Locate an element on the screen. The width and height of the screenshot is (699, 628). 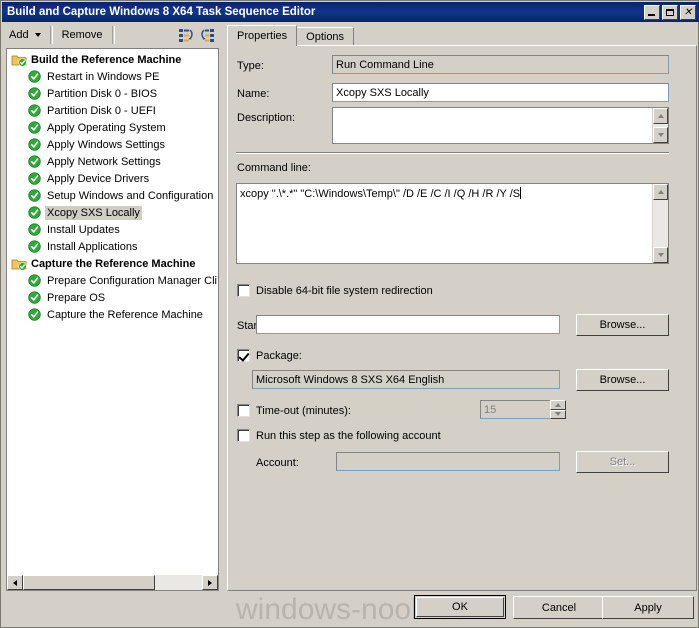
start-in-input is located at coordinates (408, 324).